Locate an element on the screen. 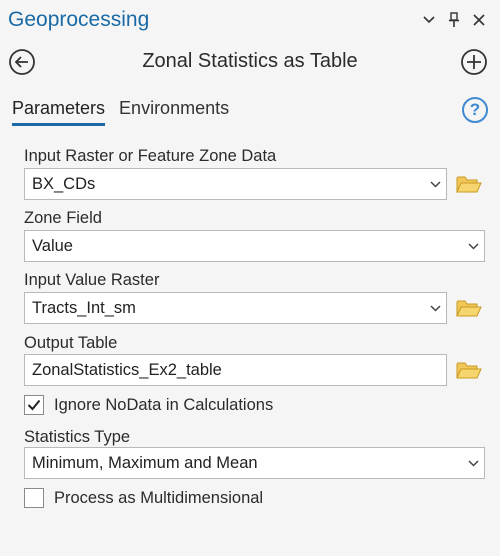 The height and width of the screenshot is (556, 500). add-button is located at coordinates (474, 62).